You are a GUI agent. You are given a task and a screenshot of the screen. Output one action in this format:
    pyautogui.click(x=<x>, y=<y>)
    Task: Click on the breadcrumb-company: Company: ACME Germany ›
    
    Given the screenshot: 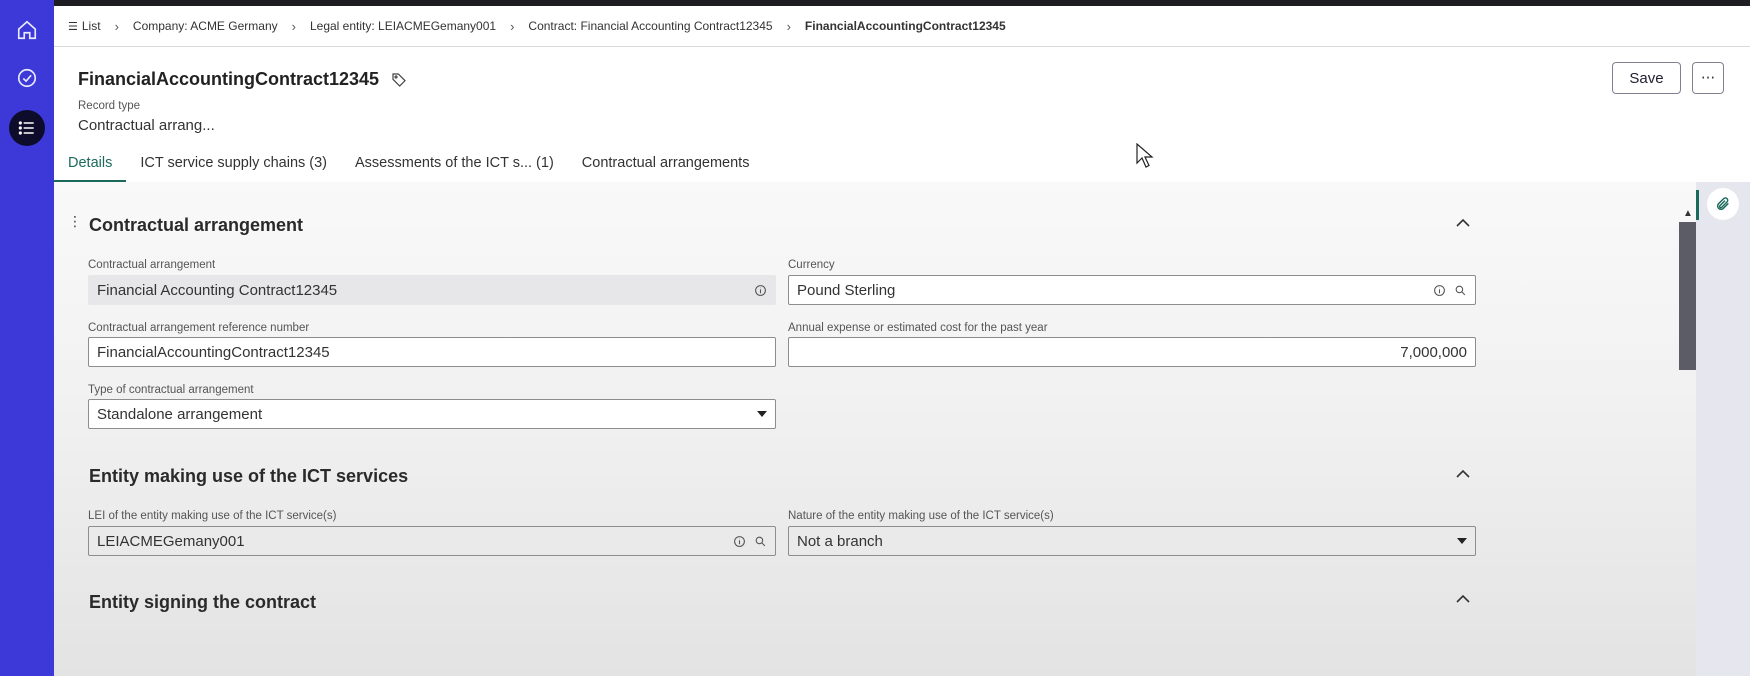 What is the action you would take?
    pyautogui.click(x=221, y=26)
    